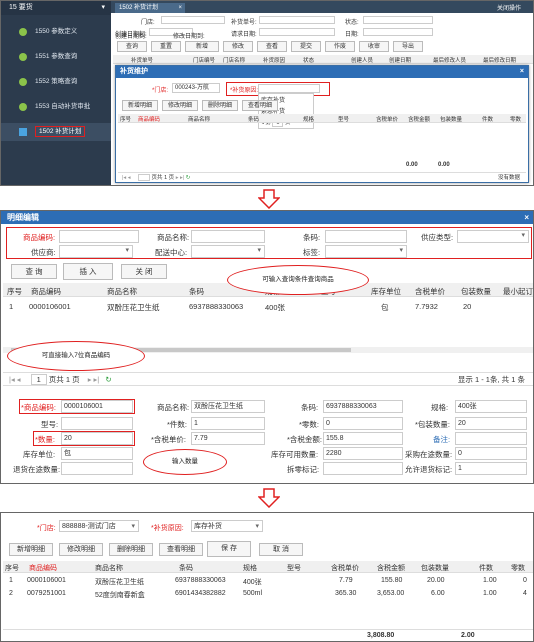 The image size is (534, 642). What do you see at coordinates (119, 582) in the screenshot?
I see `row-name: 双酚压花卫生纸` at bounding box center [119, 582].